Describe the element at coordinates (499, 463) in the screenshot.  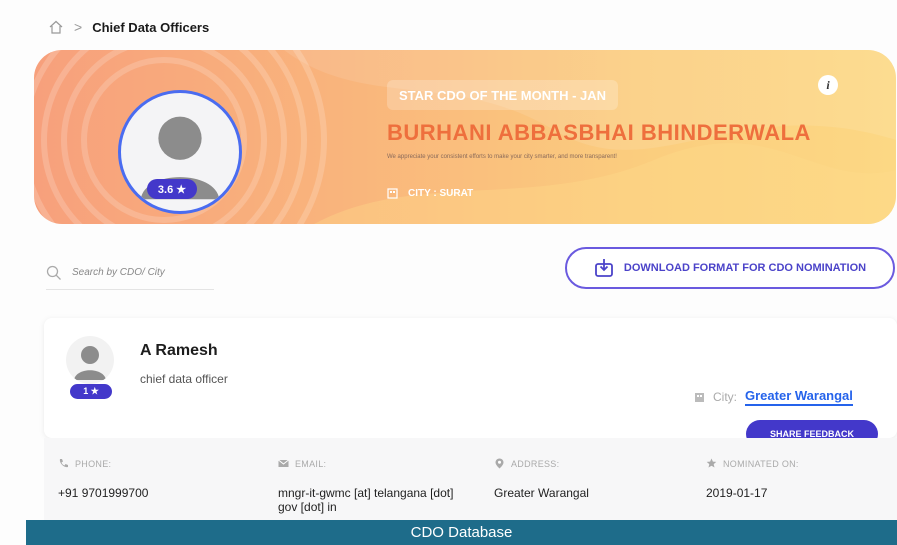
I see `location-pin-icon` at that location.